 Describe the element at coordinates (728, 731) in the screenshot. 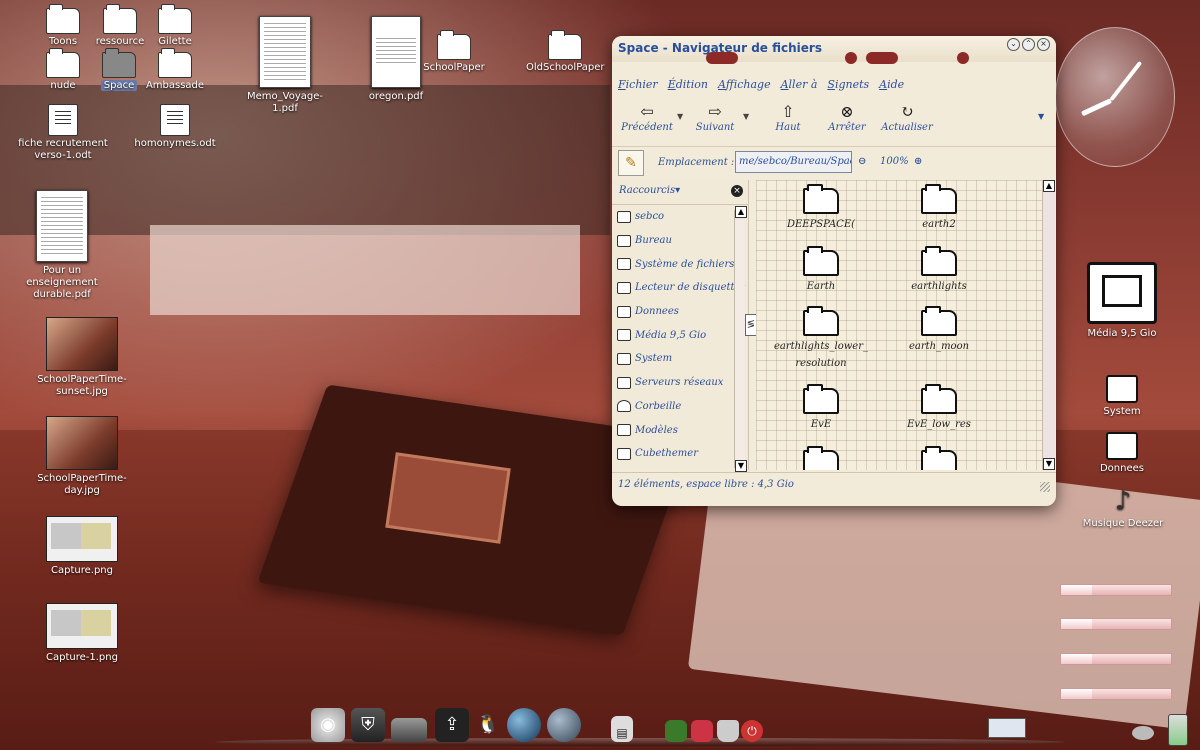

I see `trash-icon` at that location.